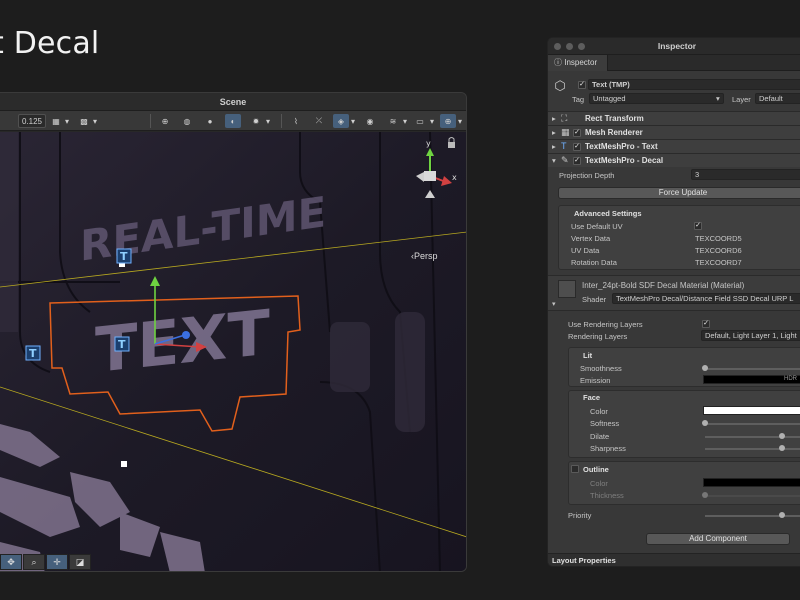  Describe the element at coordinates (581, 62) in the screenshot. I see `tab-inspector-label: Inspector` at that location.